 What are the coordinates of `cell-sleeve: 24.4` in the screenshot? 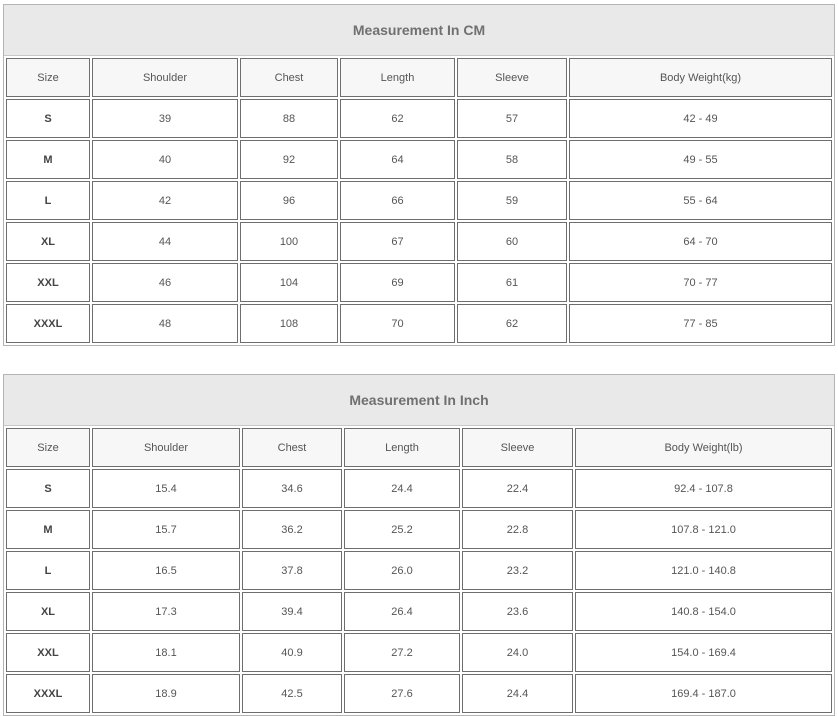 It's located at (517, 693).